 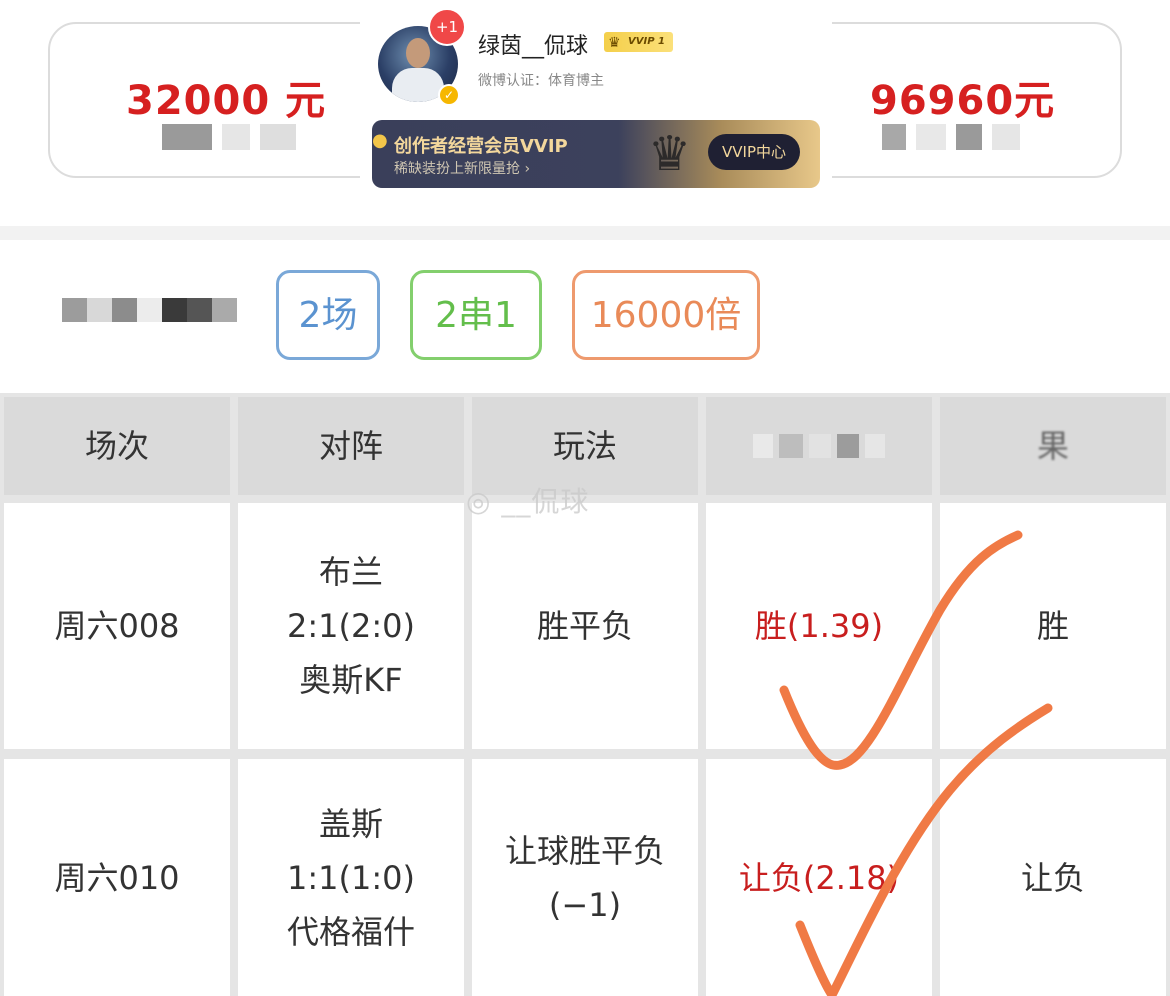 What do you see at coordinates (350, 572) in the screenshot?
I see `row1-home-team: 布兰` at bounding box center [350, 572].